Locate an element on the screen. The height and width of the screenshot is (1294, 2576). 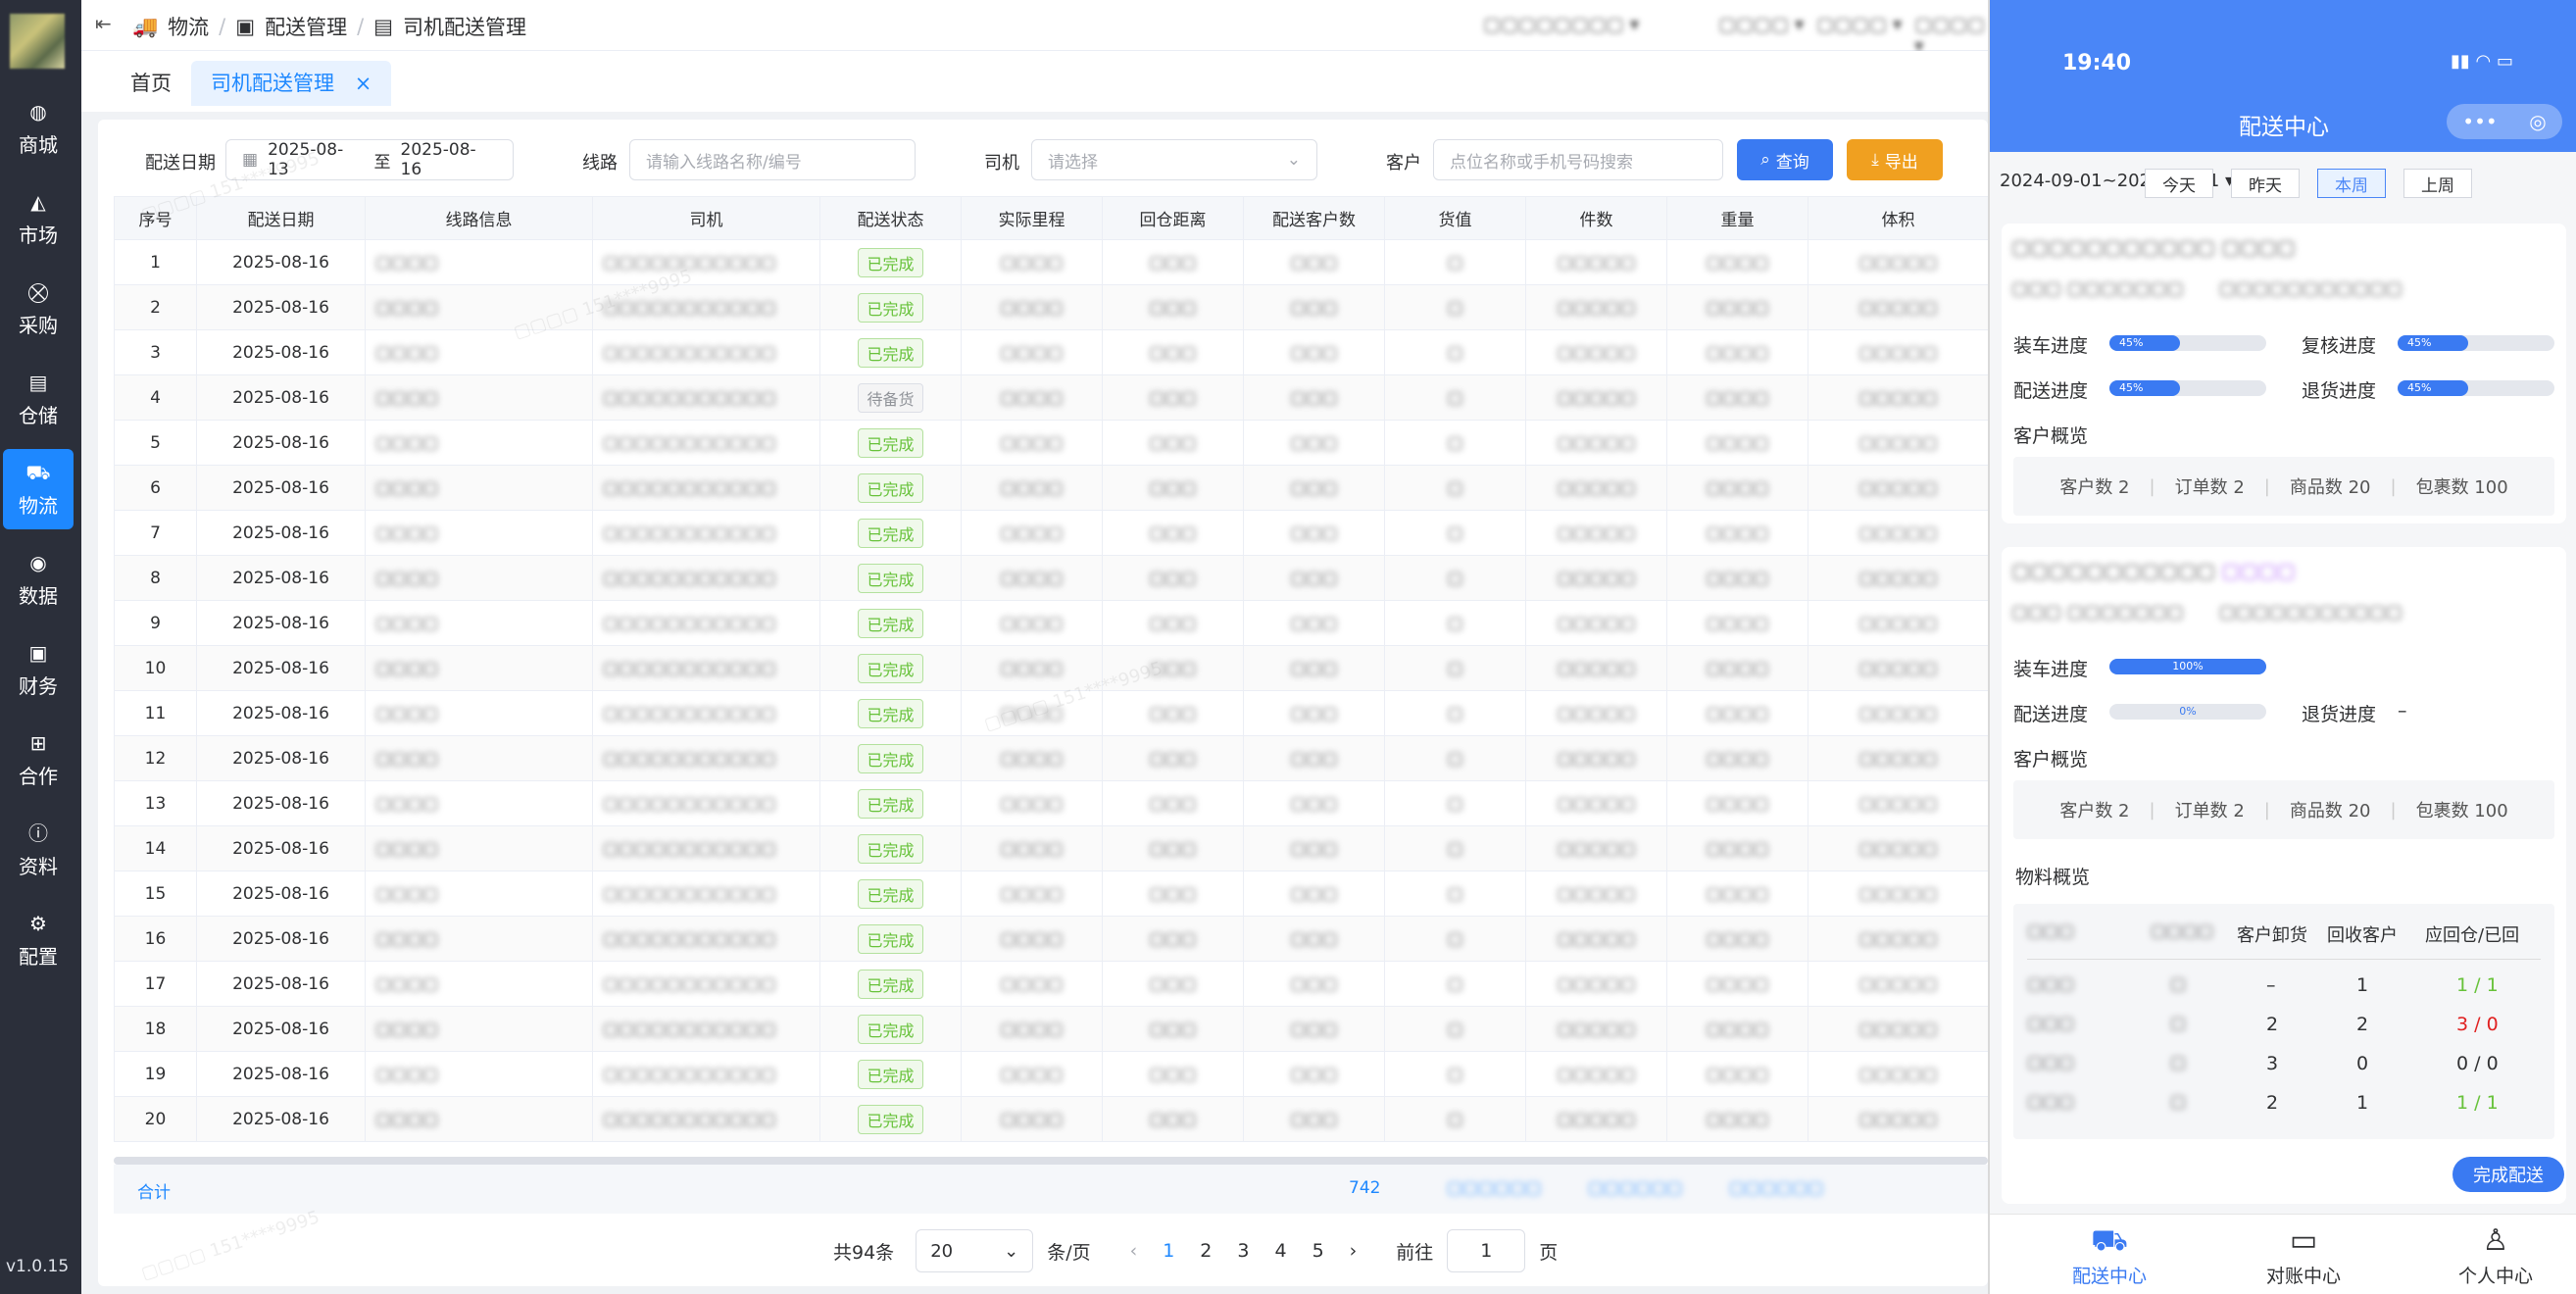
sidebar-item-5: ◉ 数据 is located at coordinates (38, 579).